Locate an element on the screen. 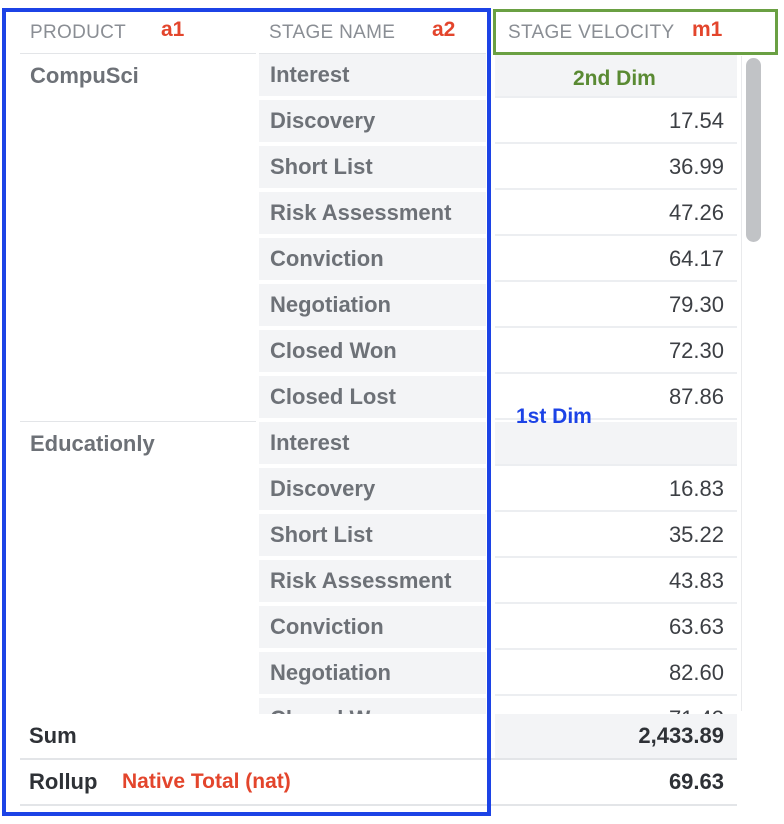 The width and height of the screenshot is (784, 824). annotation-2nd-dim: 2nd Dim is located at coordinates (614, 78).